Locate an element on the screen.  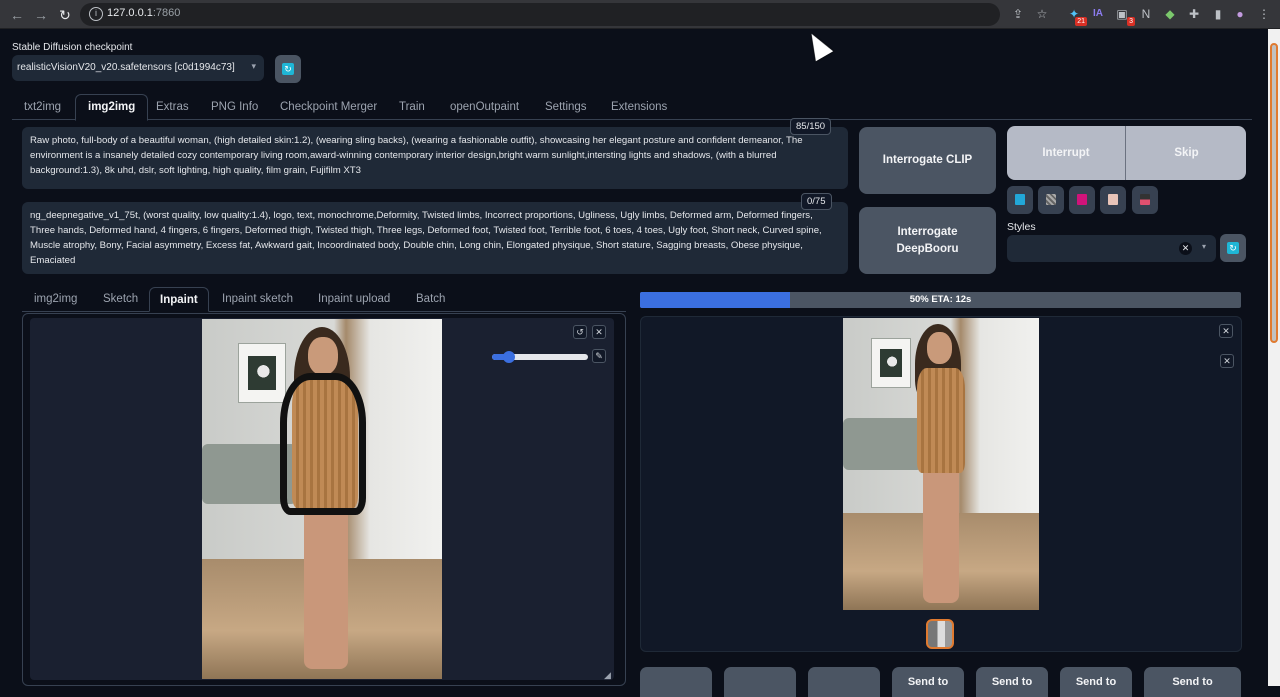
brush-size-slider is located at coordinates (540, 357).